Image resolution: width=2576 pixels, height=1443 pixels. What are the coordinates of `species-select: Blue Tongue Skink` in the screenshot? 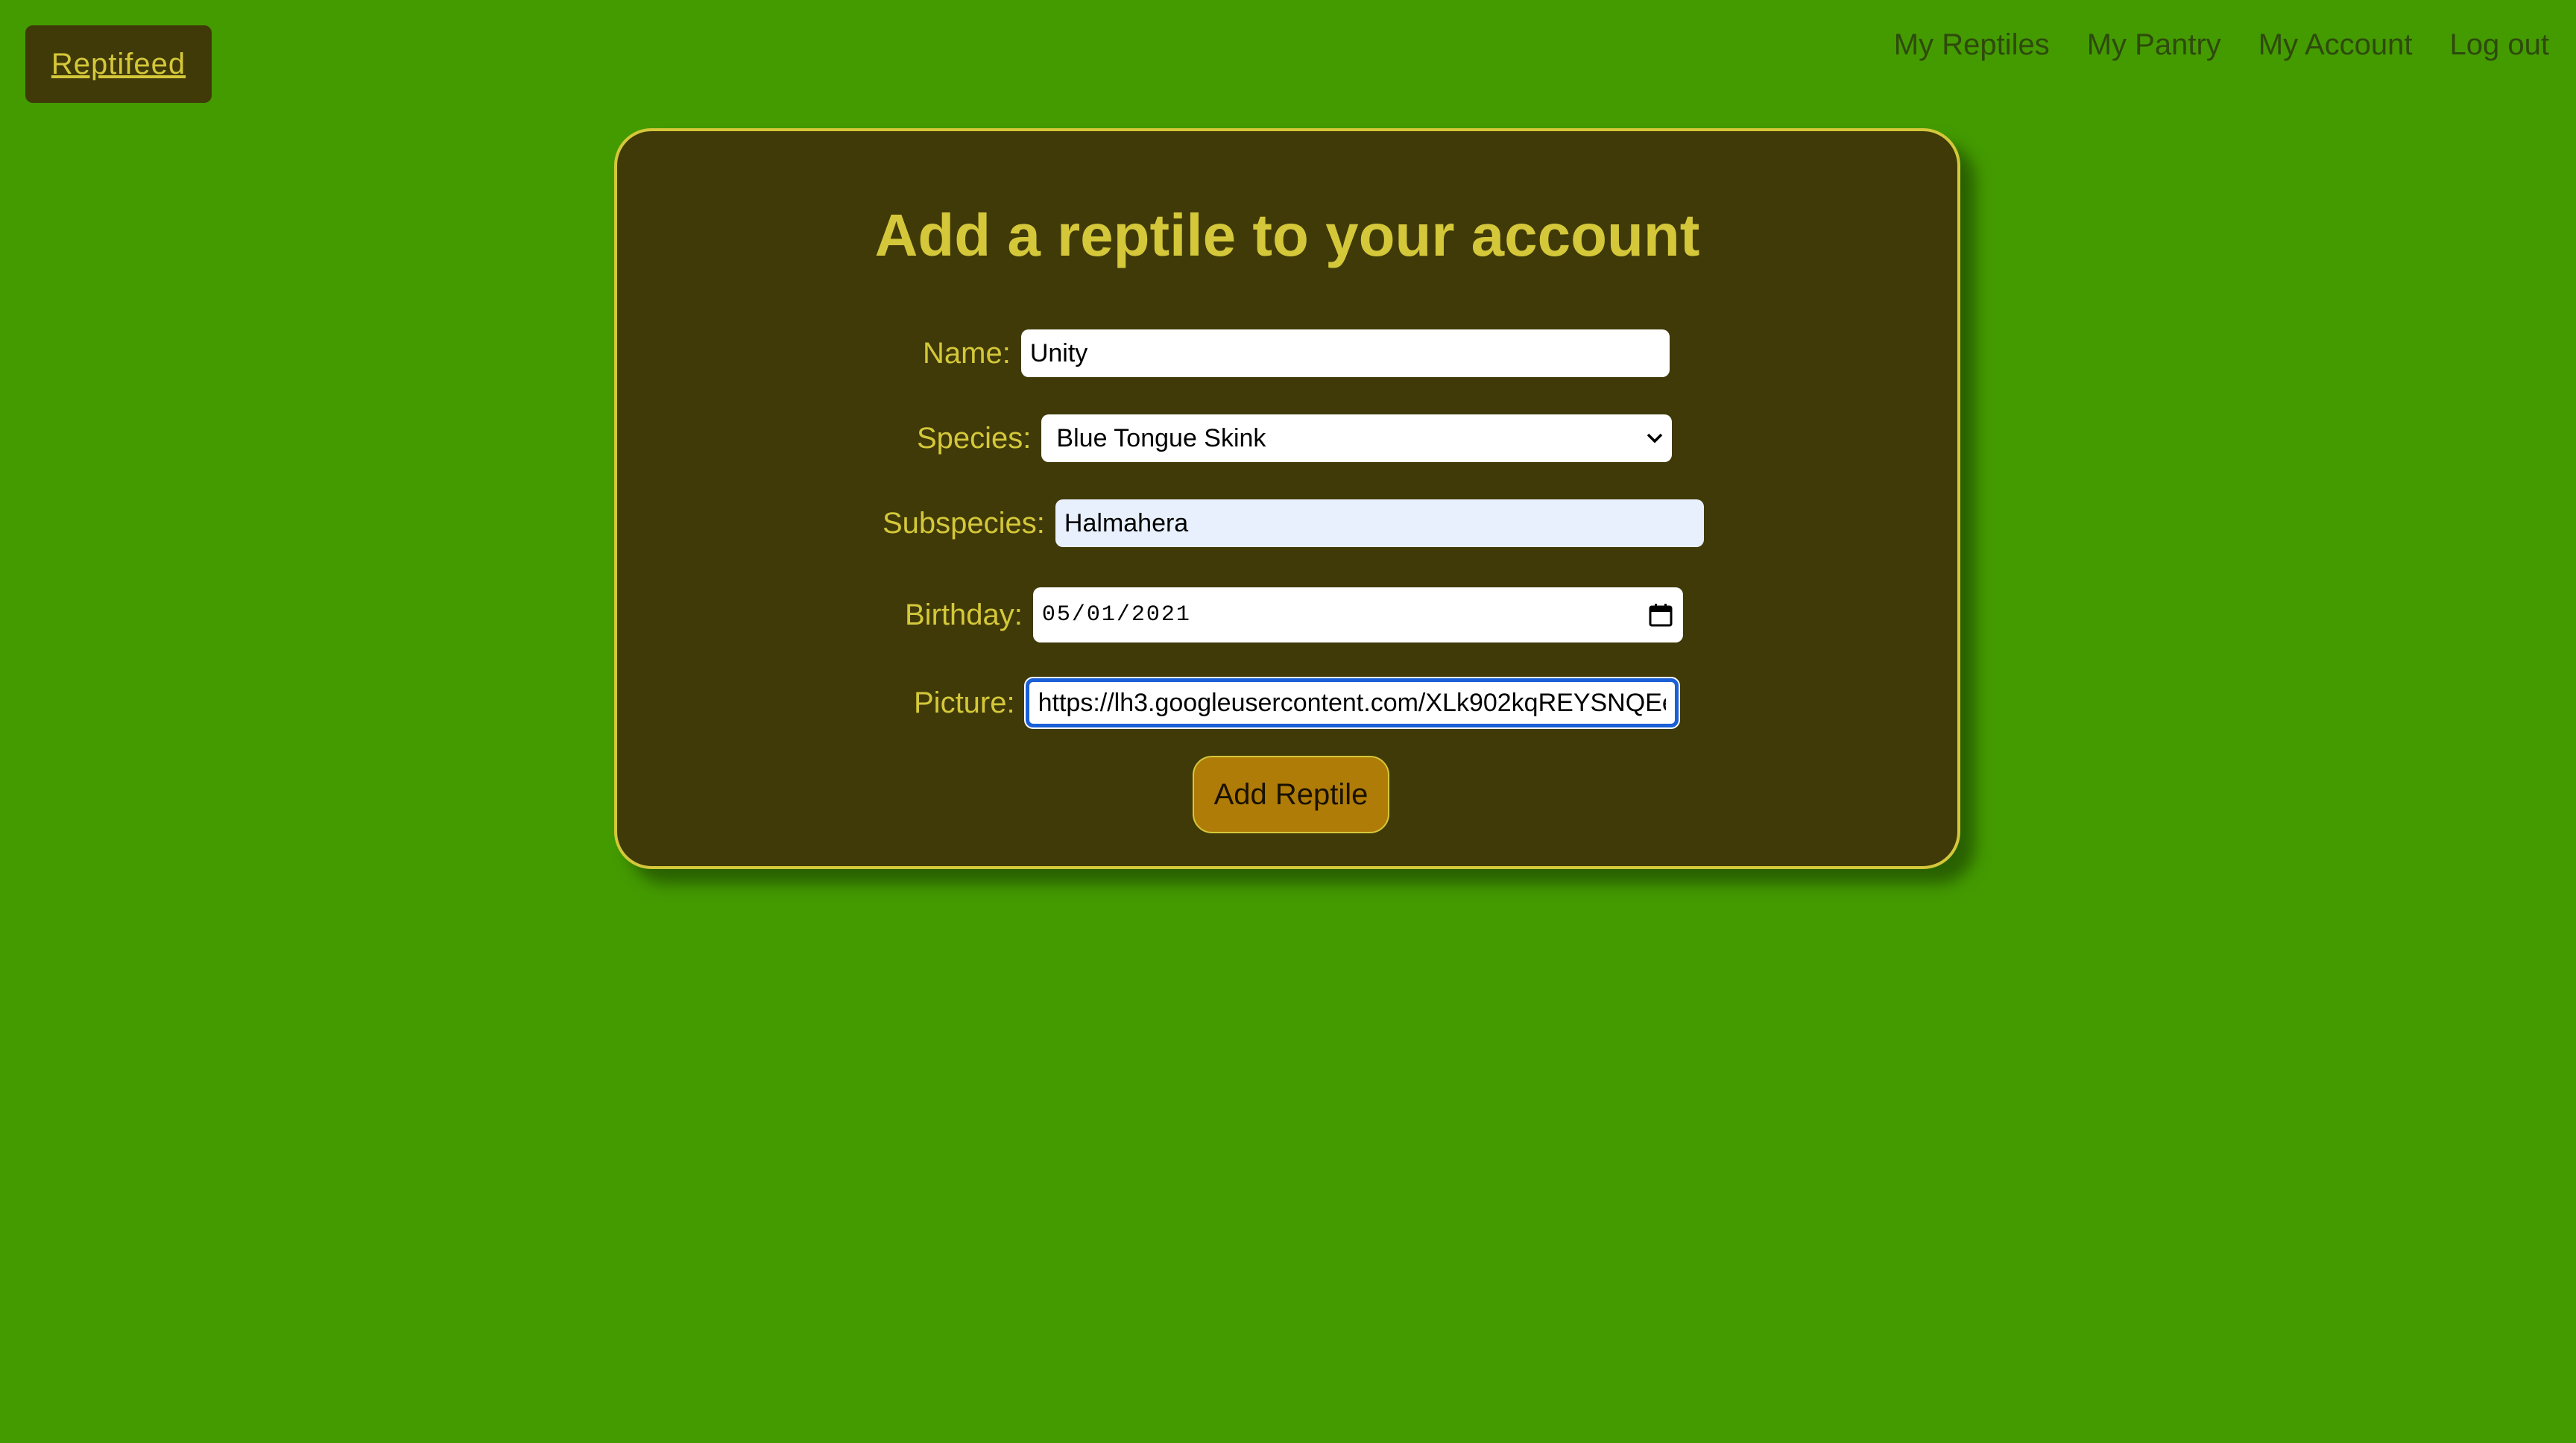 It's located at (1357, 438).